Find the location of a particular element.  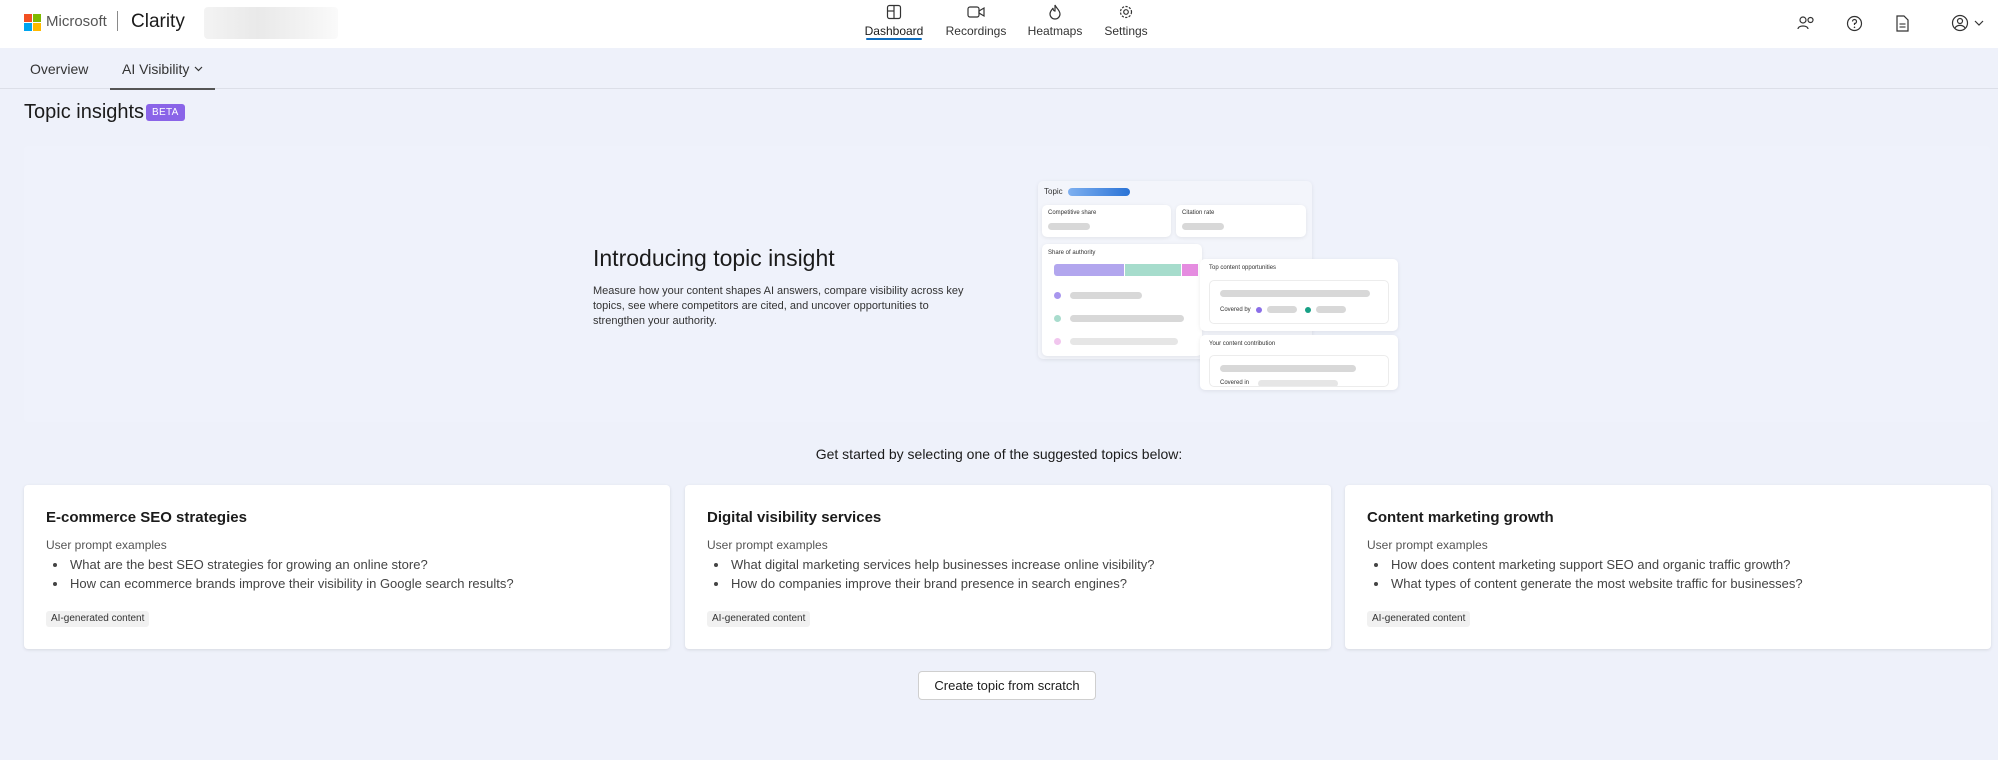

illus-contribution-label: Your content contribution is located at coordinates (1242, 344).